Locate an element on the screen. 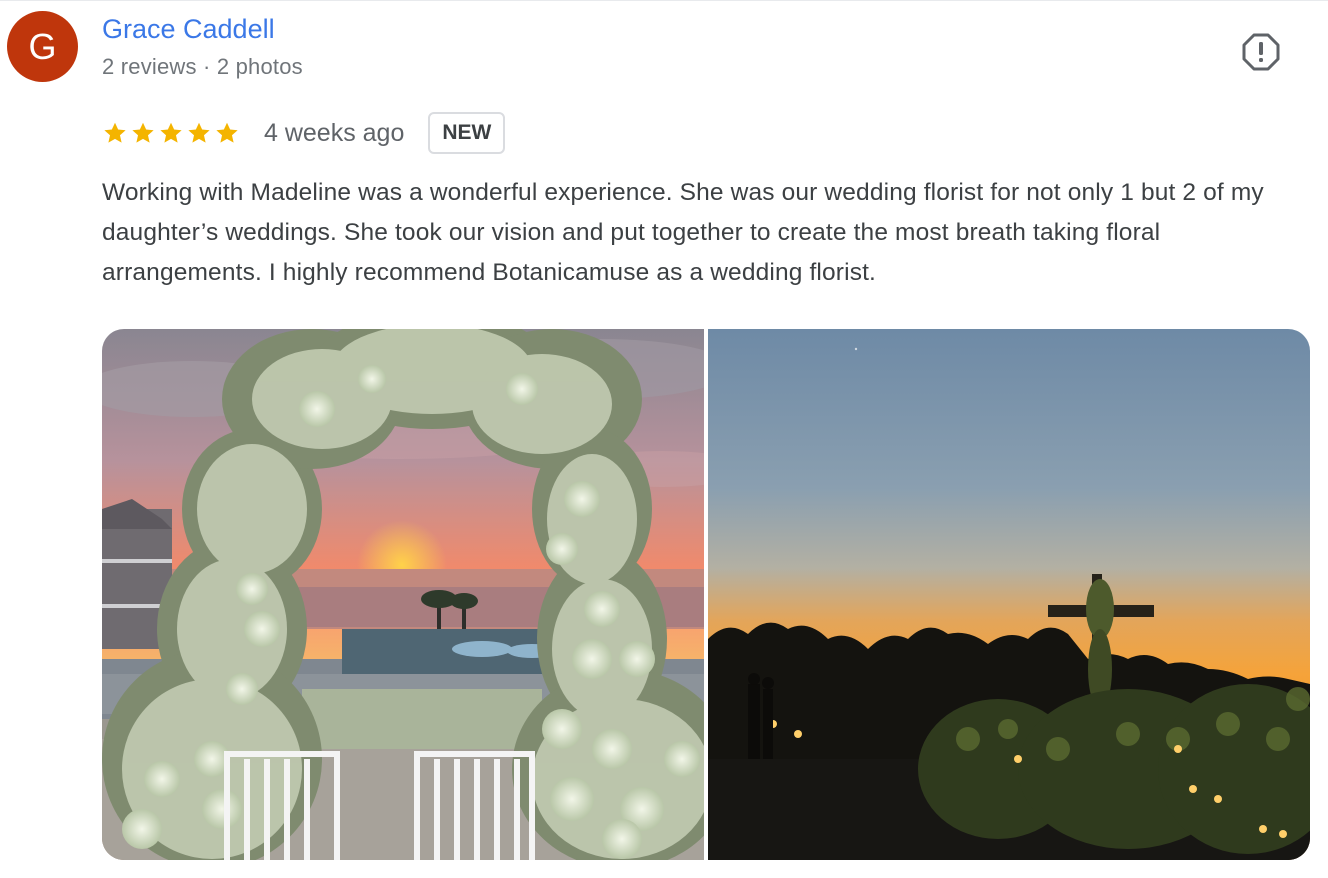 The image size is (1328, 878). reviewer-name-link: Grace Caddell is located at coordinates (188, 29).